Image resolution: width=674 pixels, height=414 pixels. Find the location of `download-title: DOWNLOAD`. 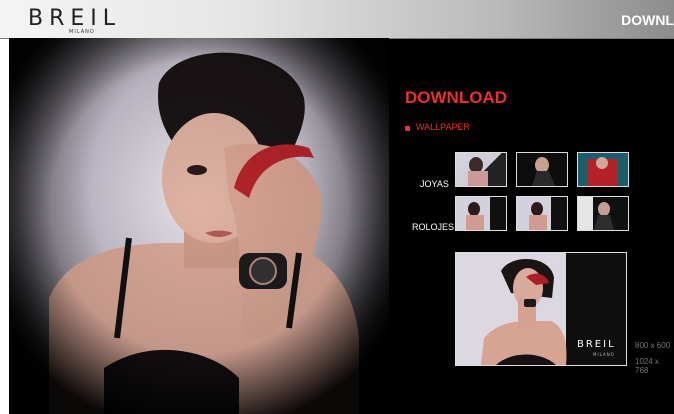

download-title: DOWNLOAD is located at coordinates (456, 97).